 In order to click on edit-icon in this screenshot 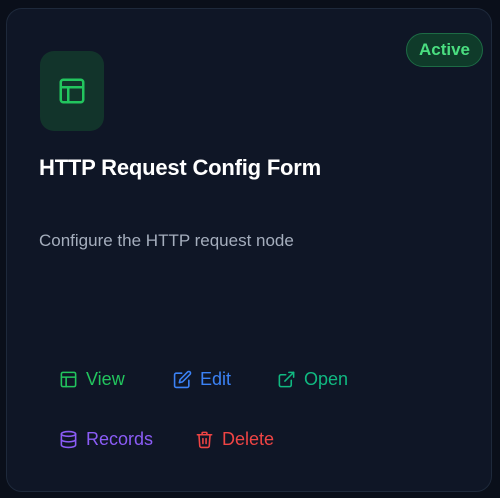, I will do `click(182, 379)`.